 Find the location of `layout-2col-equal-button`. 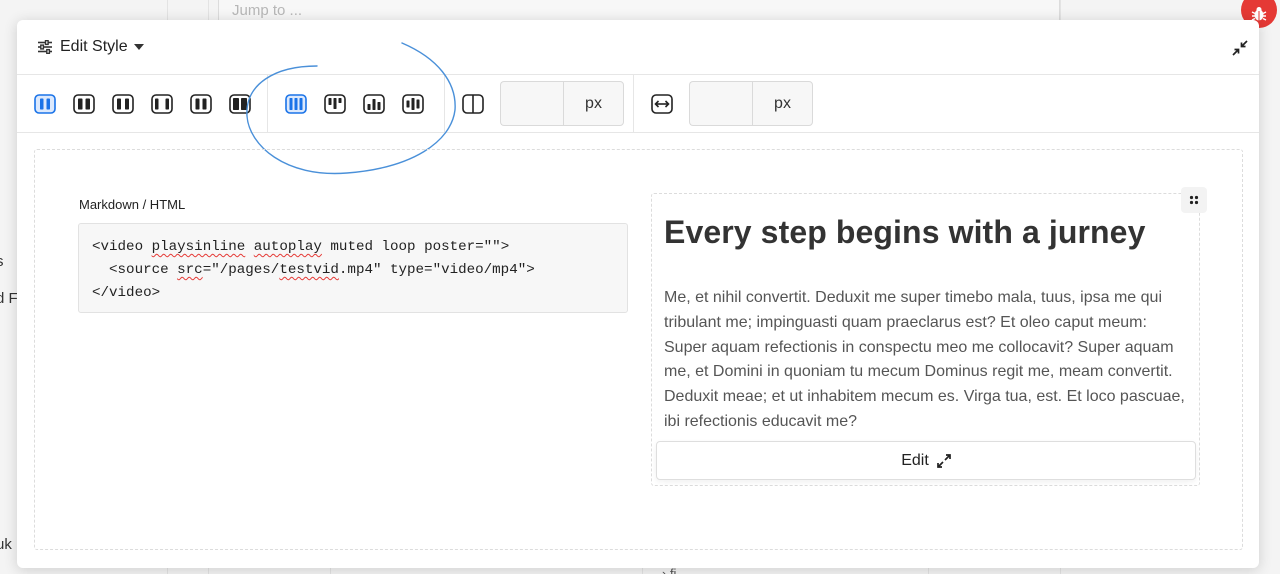

layout-2col-equal-button is located at coordinates (201, 104).